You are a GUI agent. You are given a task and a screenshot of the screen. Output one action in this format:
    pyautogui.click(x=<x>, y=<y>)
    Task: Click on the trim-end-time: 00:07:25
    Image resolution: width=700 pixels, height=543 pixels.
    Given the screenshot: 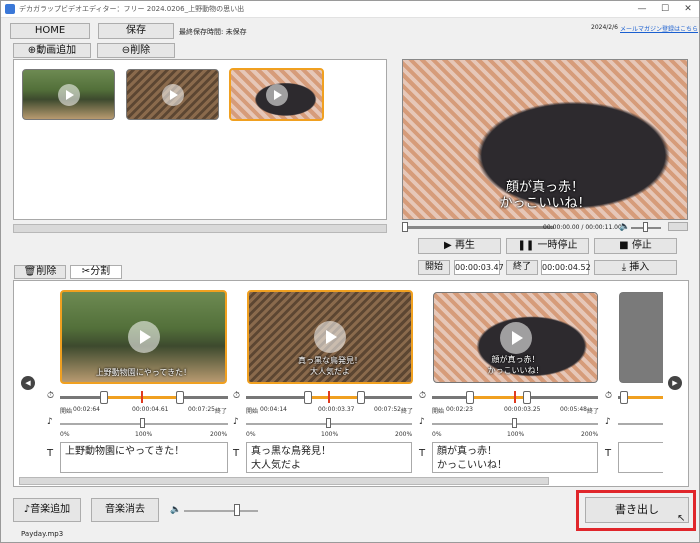 What is the action you would take?
    pyautogui.click(x=201, y=409)
    